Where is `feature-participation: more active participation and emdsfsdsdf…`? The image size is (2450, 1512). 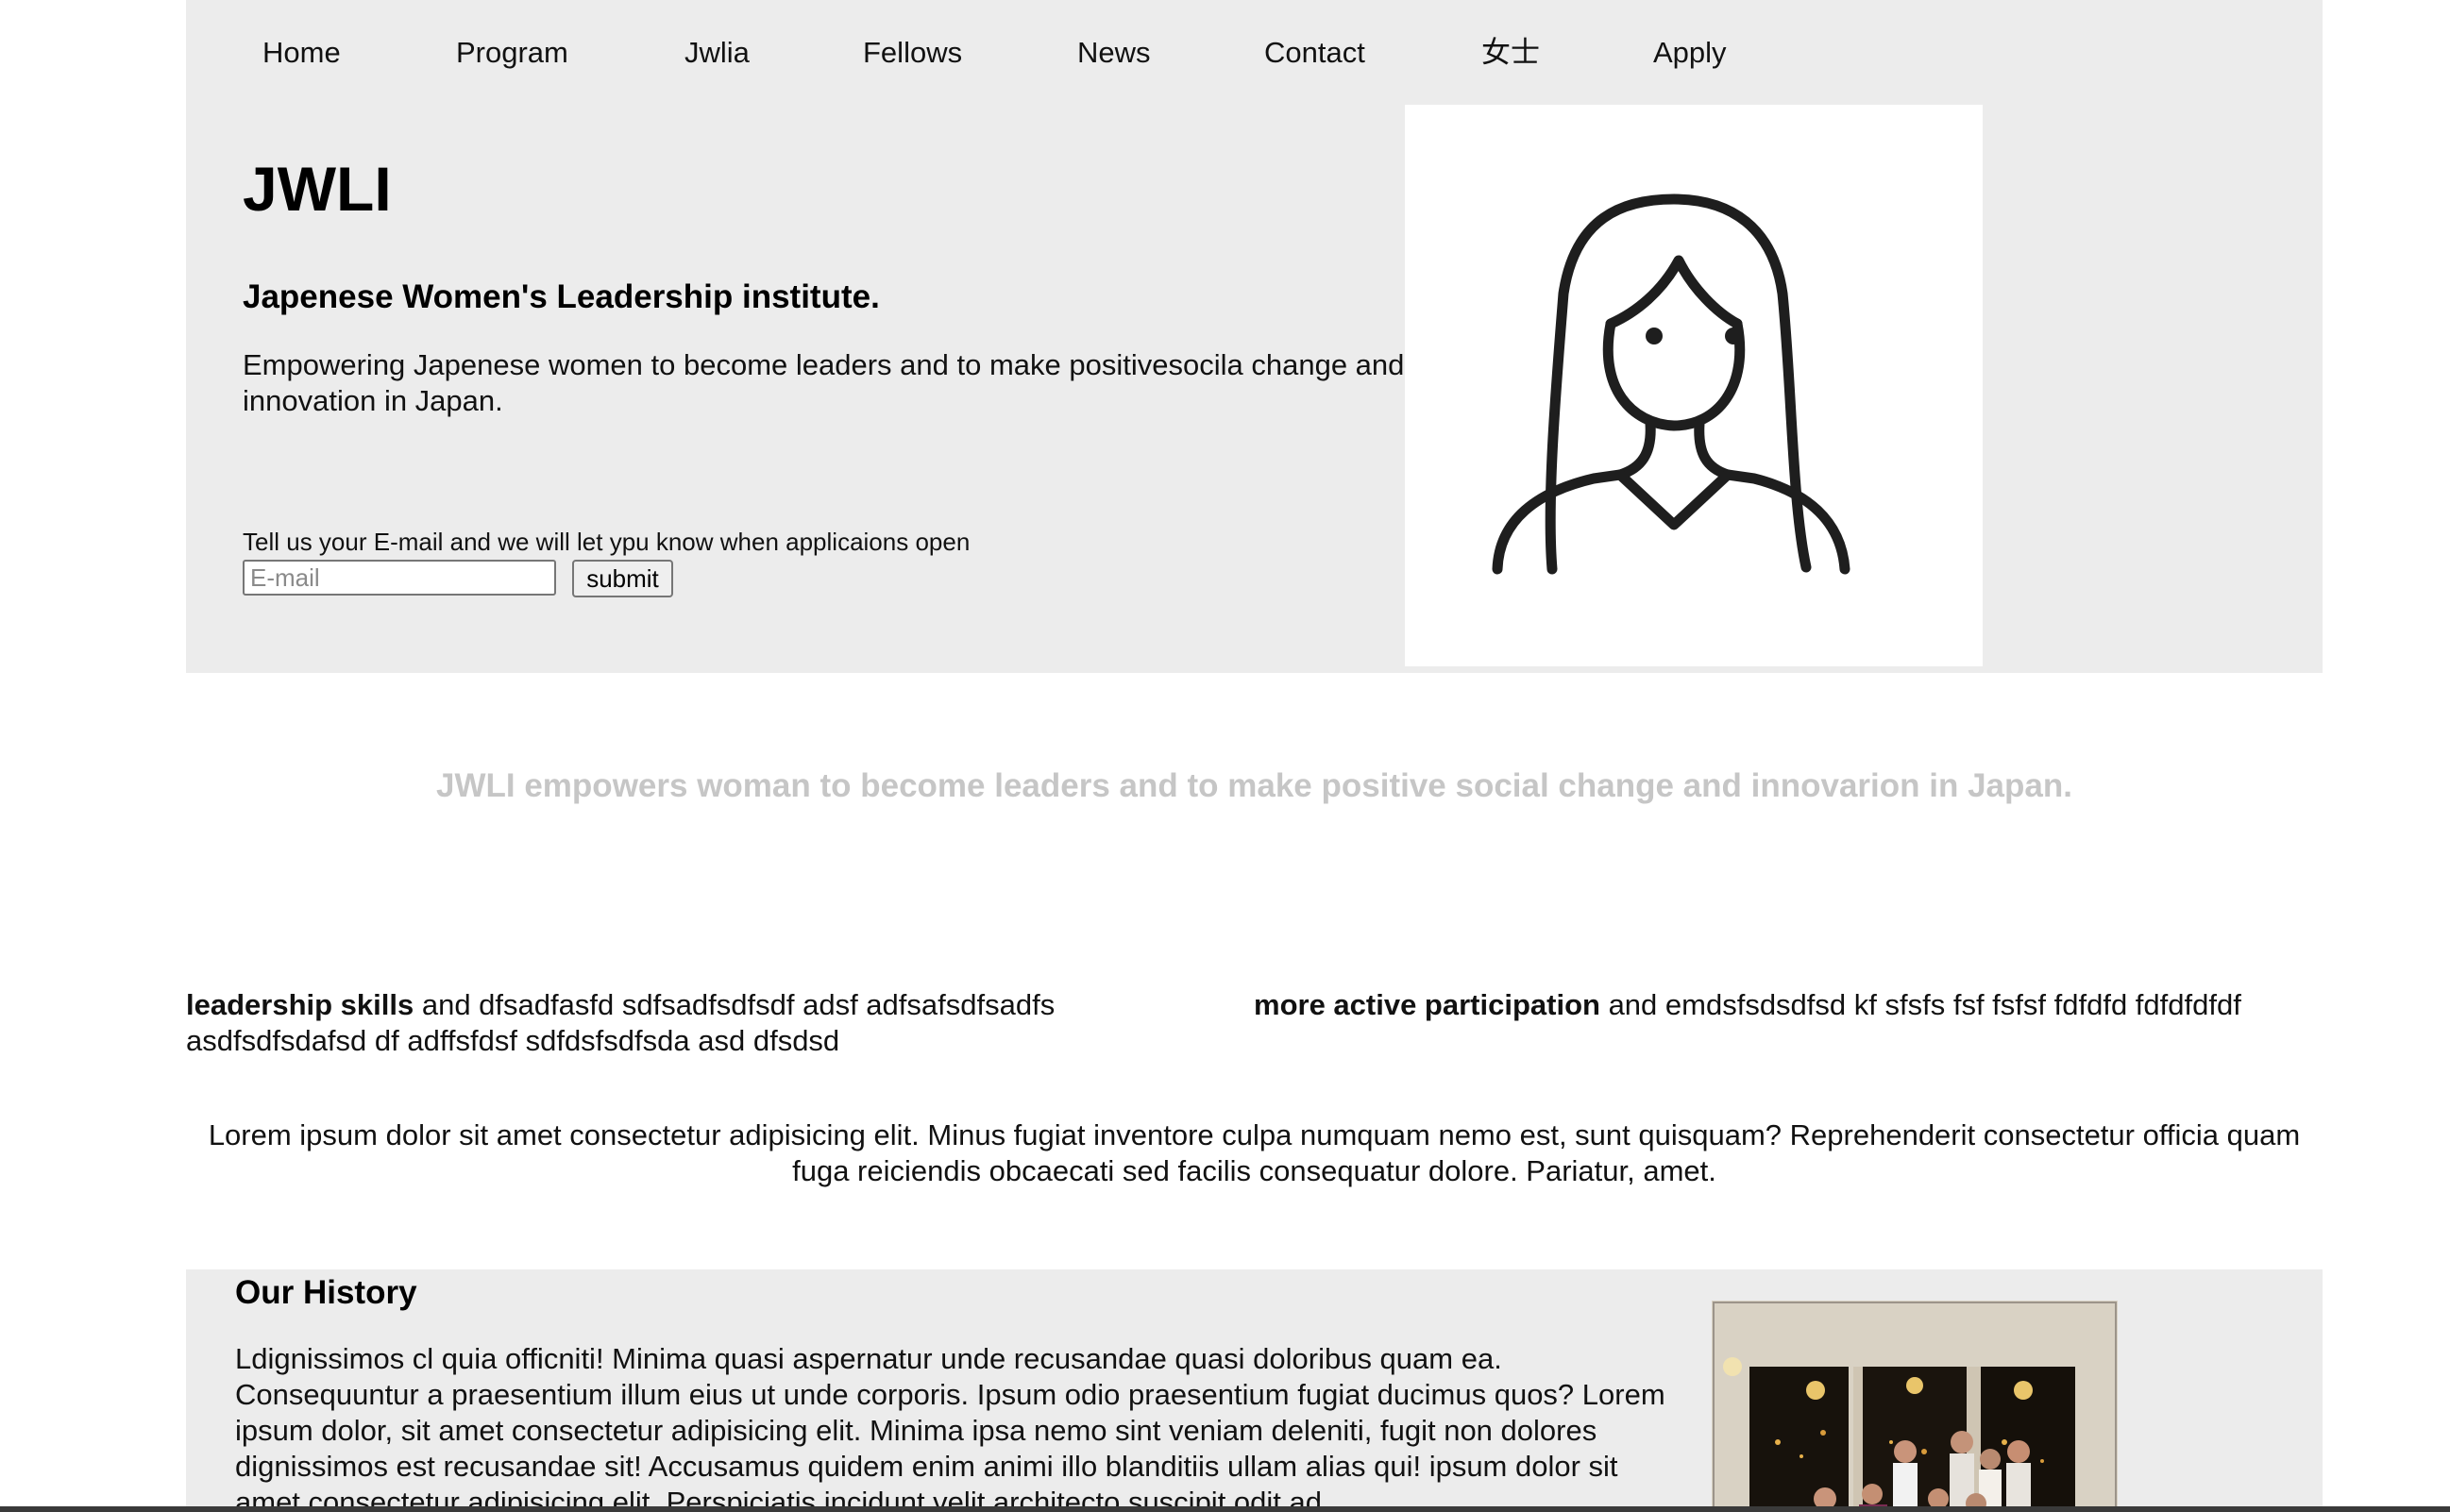
feature-participation: more active participation and emdsfsdsdf… is located at coordinates (1792, 1005).